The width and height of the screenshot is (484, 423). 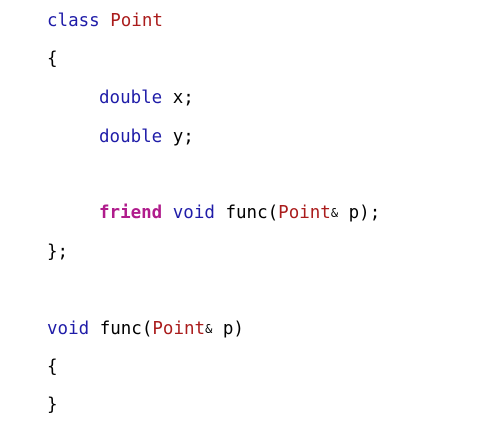 I want to click on code-line-member-y: double y;, so click(x=146, y=137).